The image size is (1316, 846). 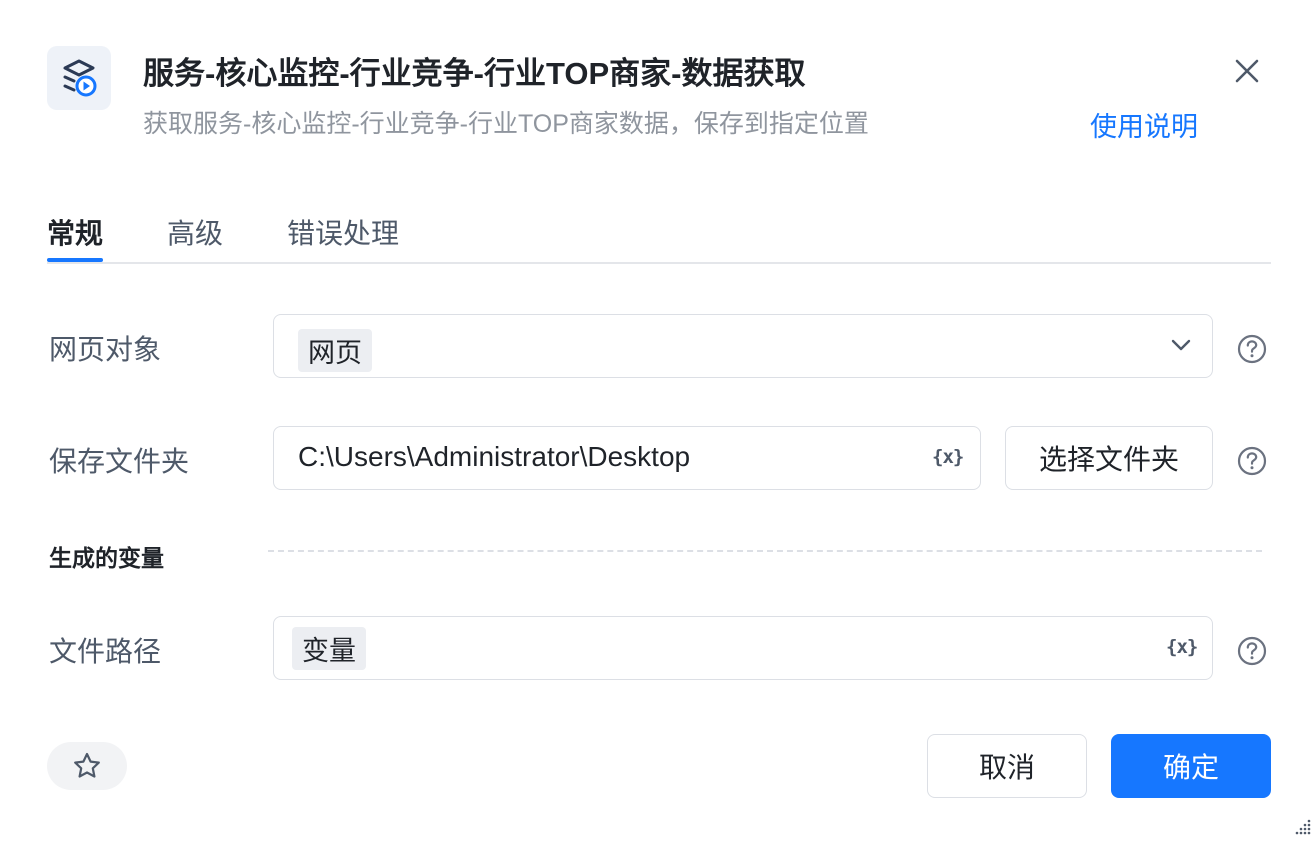 I want to click on active-tab-indicator, so click(x=75, y=260).